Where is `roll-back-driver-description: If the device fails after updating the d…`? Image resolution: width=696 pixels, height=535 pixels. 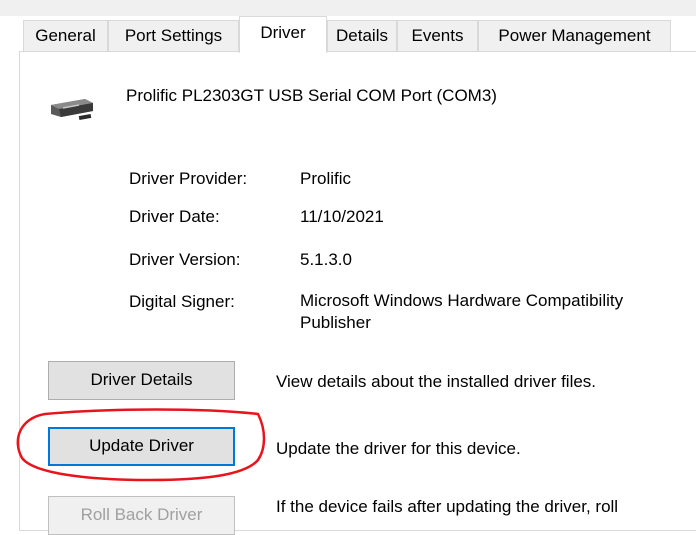 roll-back-driver-description: If the device fails after updating the d… is located at coordinates (447, 506).